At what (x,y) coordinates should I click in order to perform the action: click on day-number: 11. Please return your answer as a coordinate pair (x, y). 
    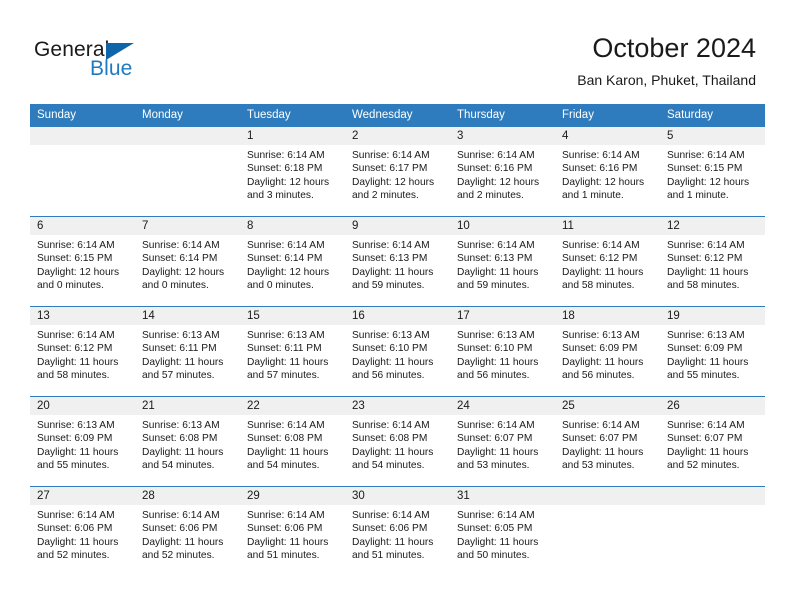
    Looking at the image, I should click on (607, 226).